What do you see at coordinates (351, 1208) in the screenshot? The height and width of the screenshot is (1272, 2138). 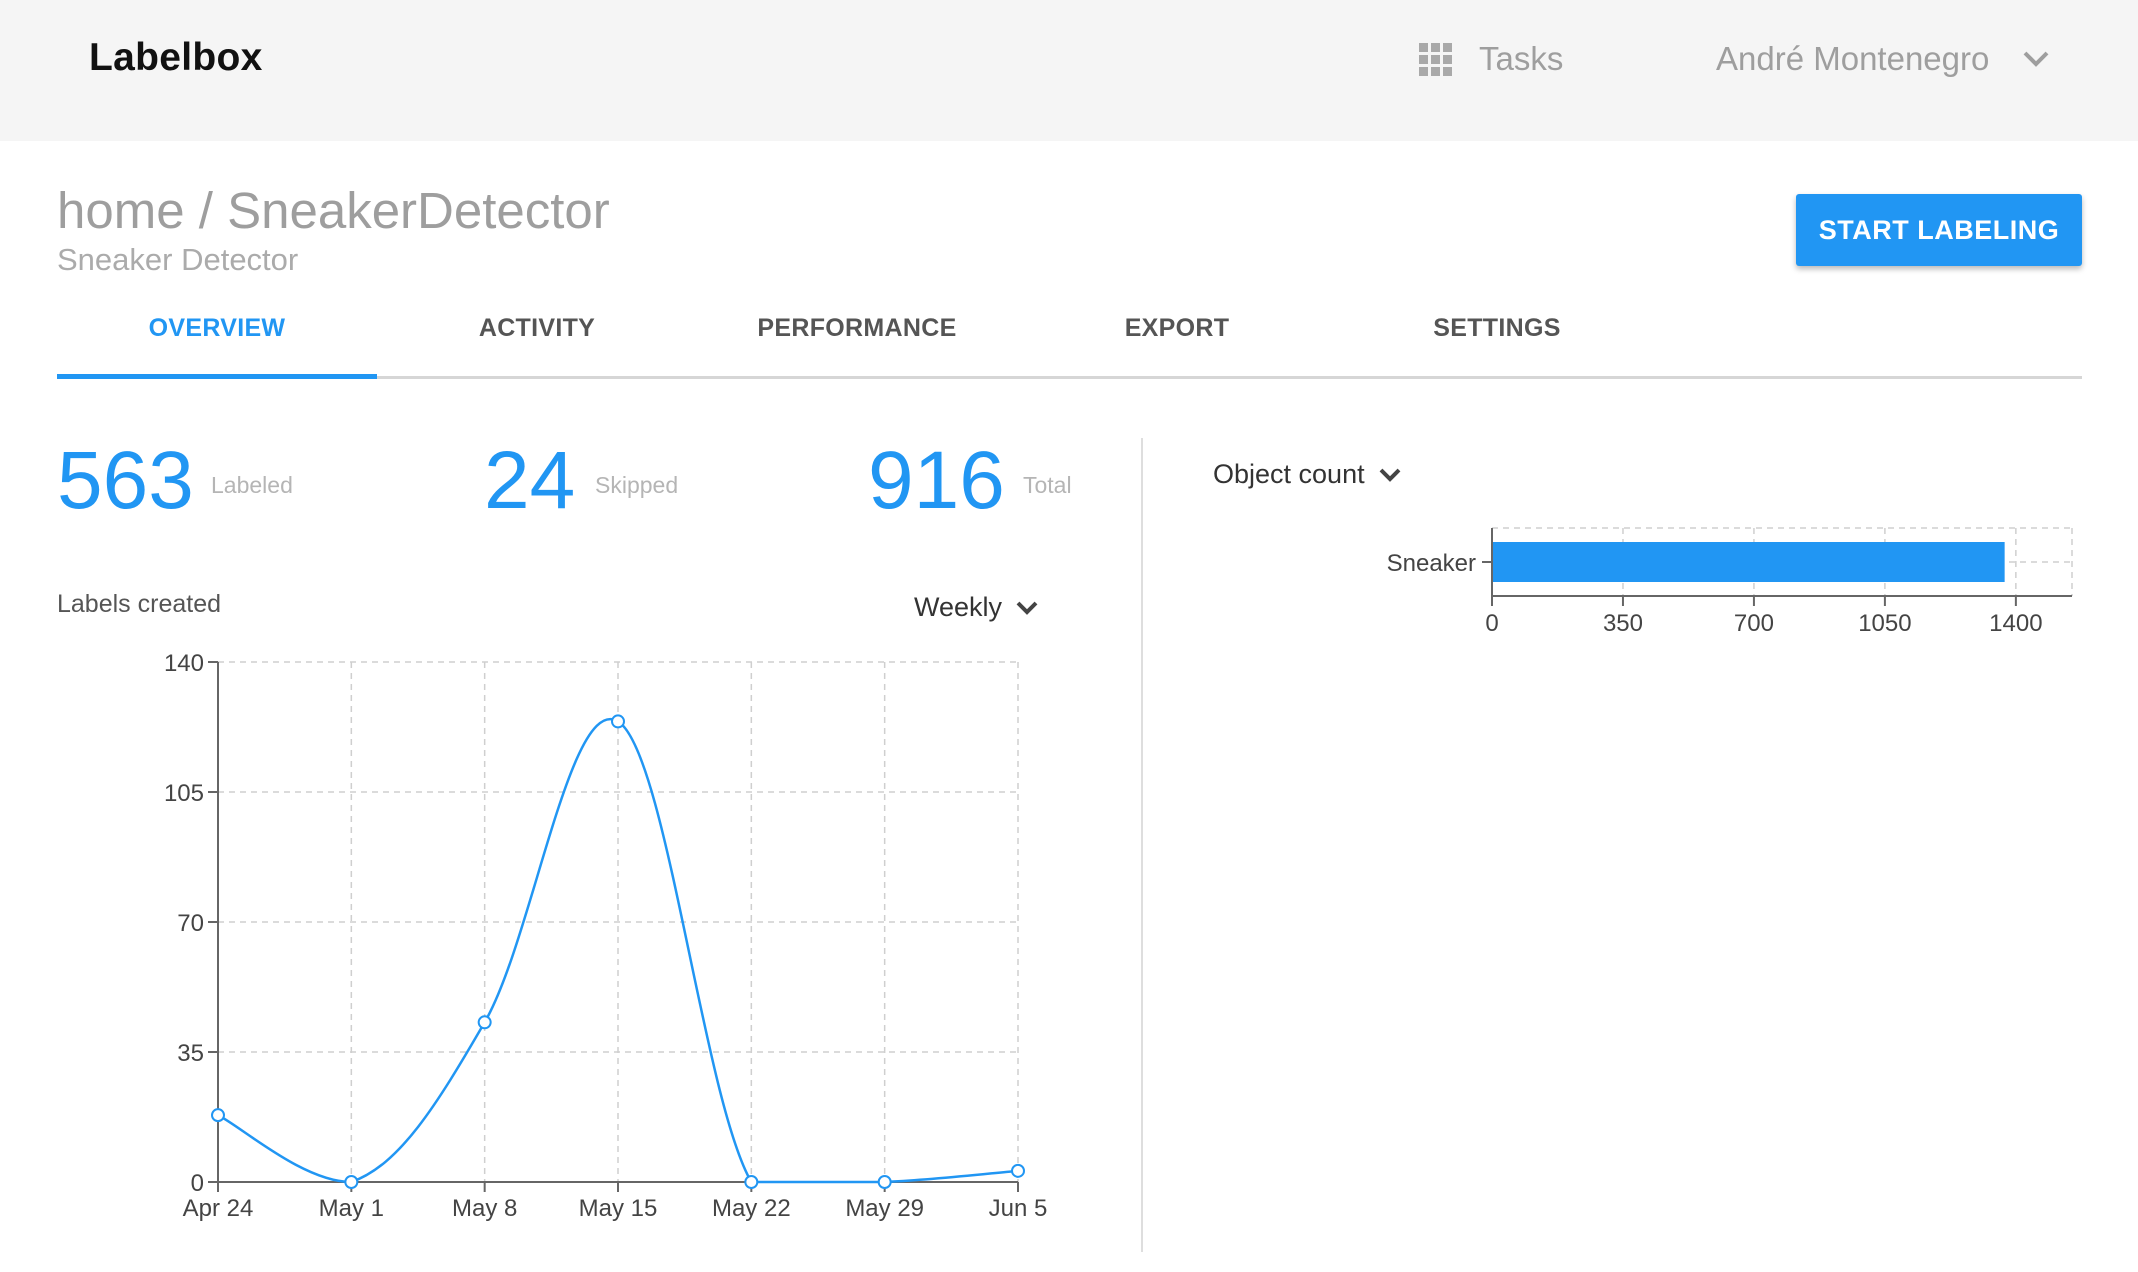 I see `x-tick-label: May 1` at bounding box center [351, 1208].